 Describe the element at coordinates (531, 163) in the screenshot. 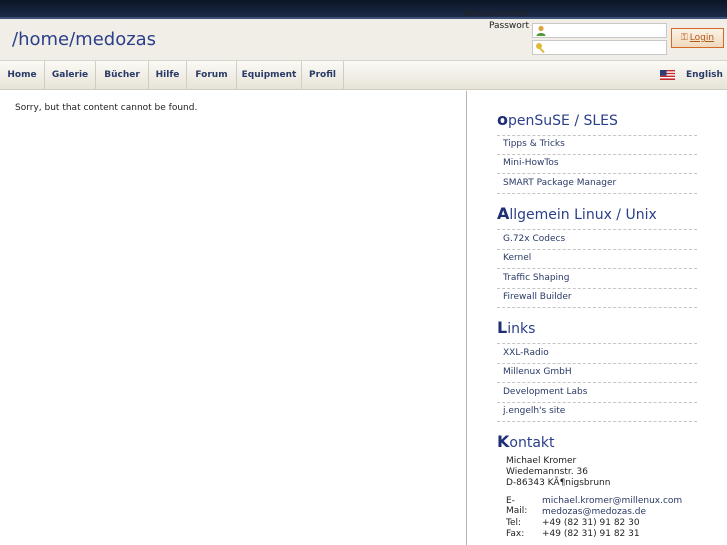

I see `link-mini-howtos: Mini-HowTos` at that location.